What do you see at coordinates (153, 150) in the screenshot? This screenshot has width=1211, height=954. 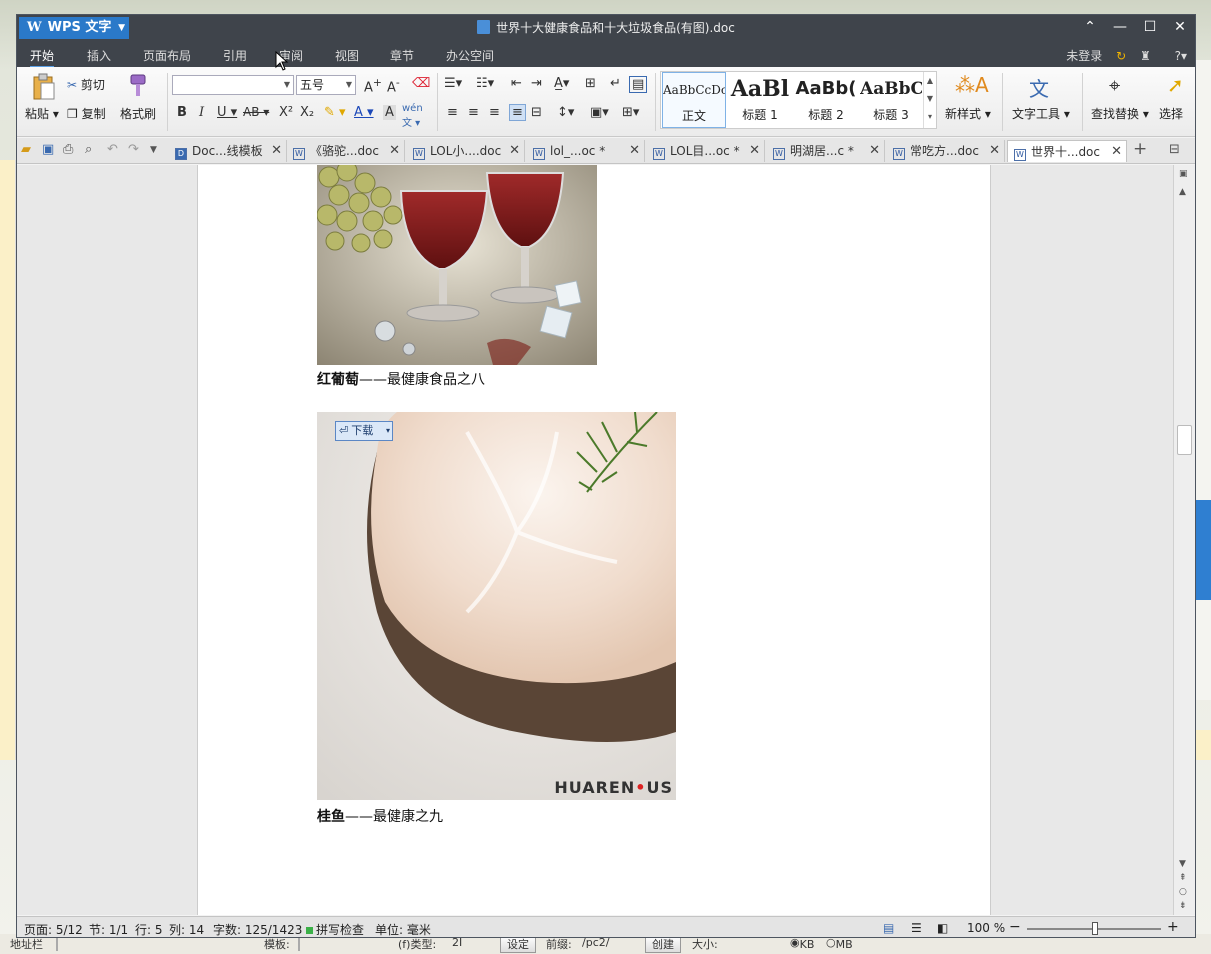 I see `quick-access-dropdown-icon: ▼` at bounding box center [153, 150].